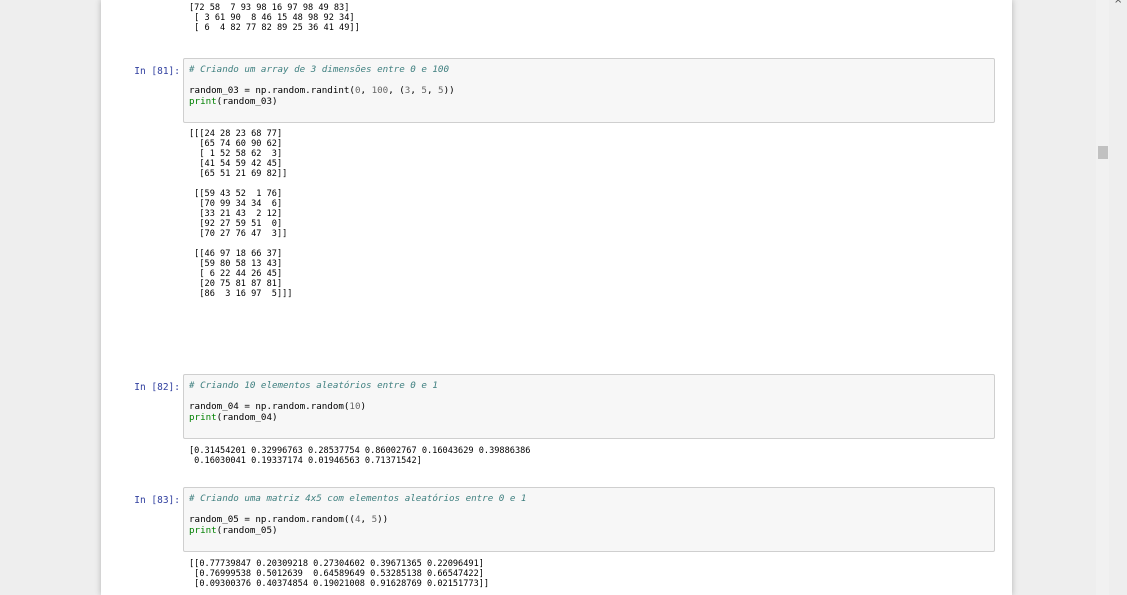  What do you see at coordinates (363, 406) in the screenshot?
I see `code-text: )` at bounding box center [363, 406].